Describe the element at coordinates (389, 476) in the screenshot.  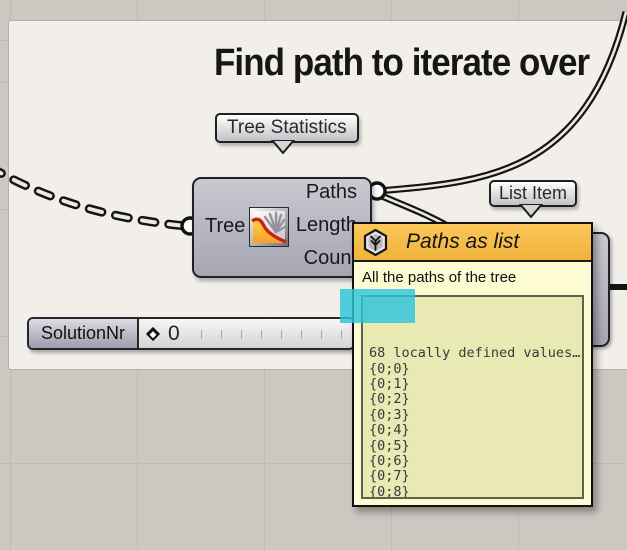
I see `path-list-item: {0;7}` at that location.